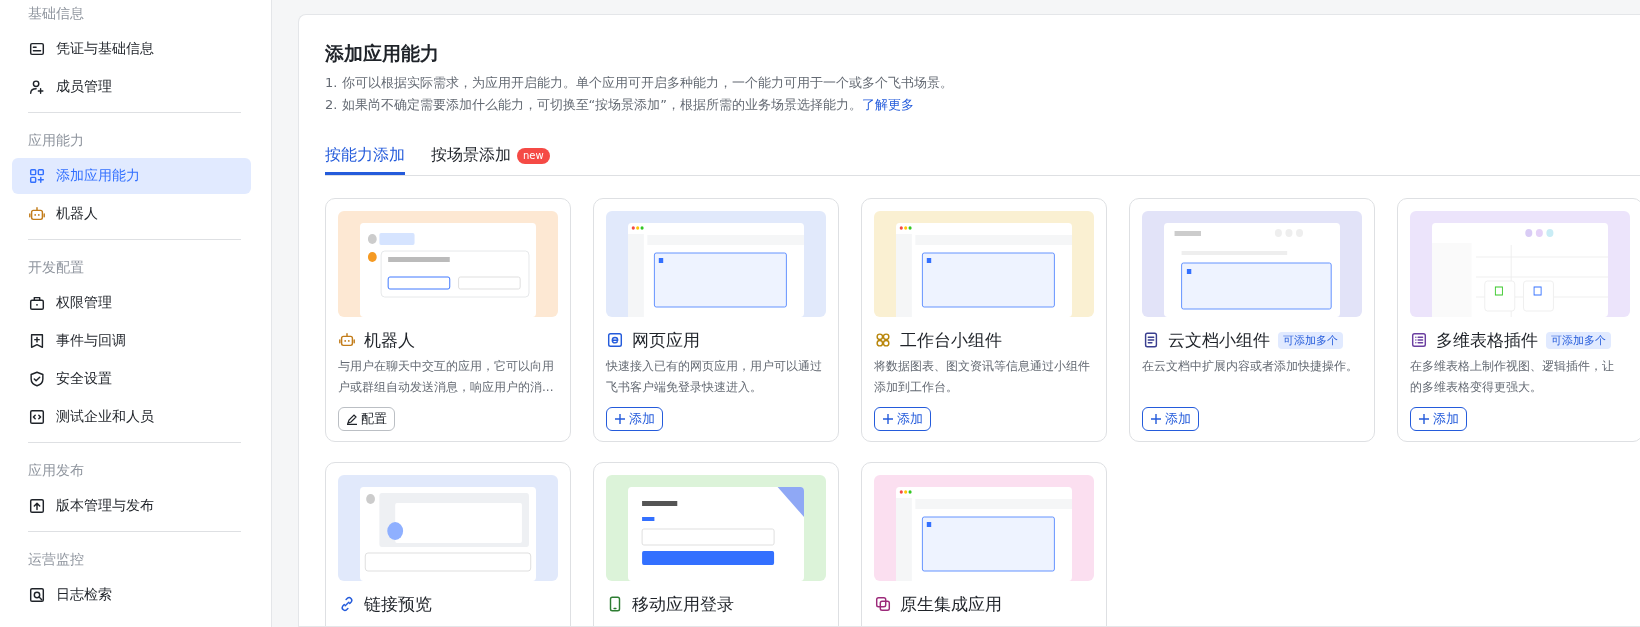 The width and height of the screenshot is (1640, 627). I want to click on pencil-icon, so click(352, 419).